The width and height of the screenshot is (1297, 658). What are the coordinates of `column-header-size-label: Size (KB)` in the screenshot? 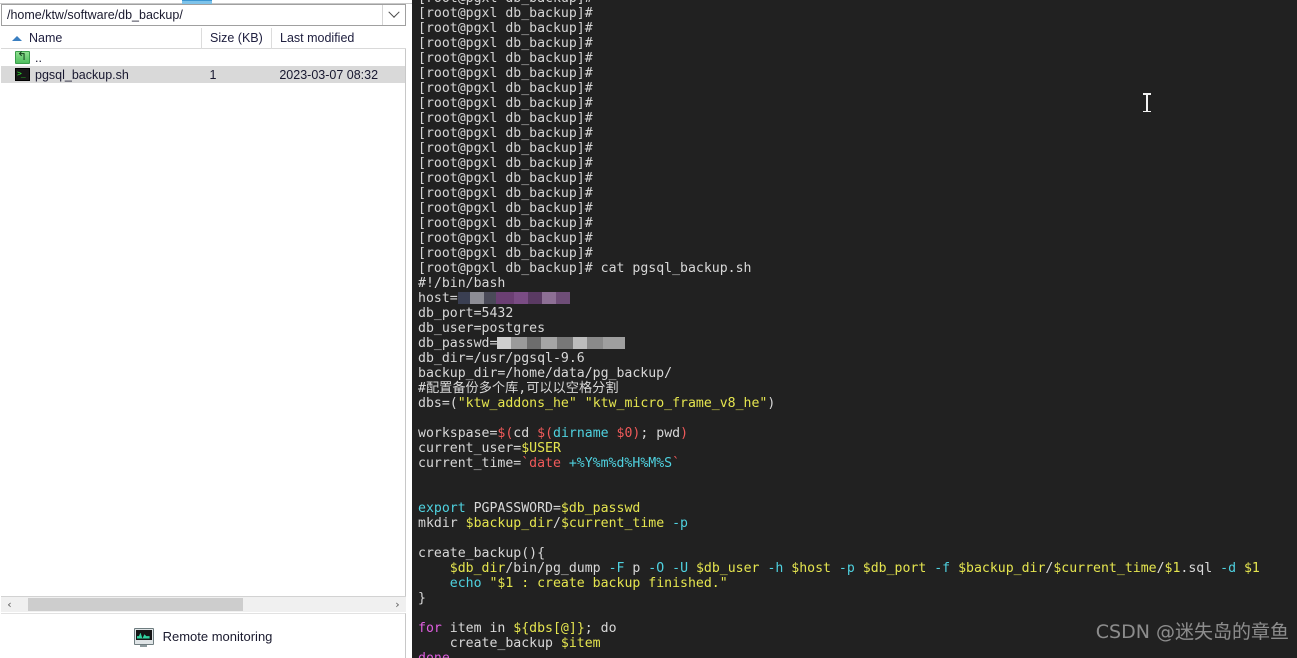 It's located at (236, 38).